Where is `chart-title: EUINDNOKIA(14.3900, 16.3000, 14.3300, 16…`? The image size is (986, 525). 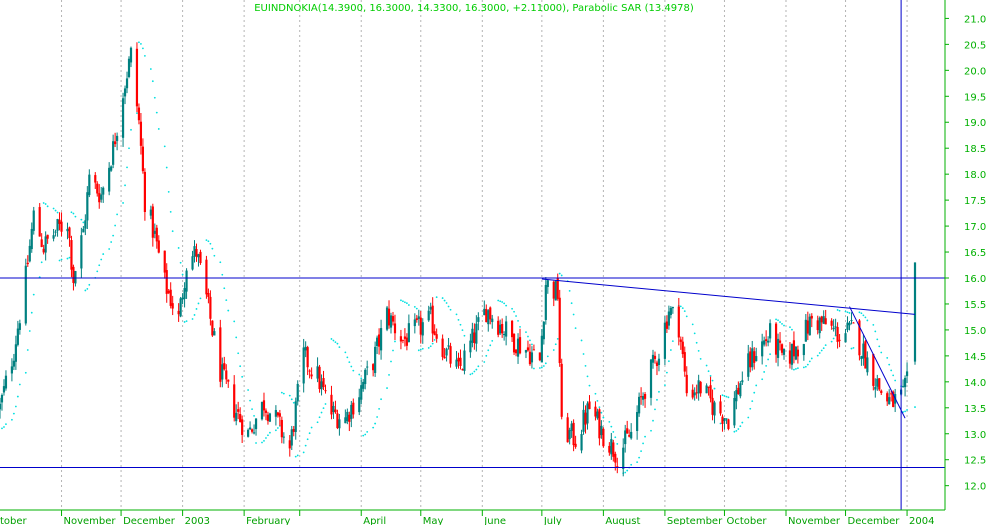 chart-title: EUINDNOKIA(14.3900, 16.3000, 14.3300, 16… is located at coordinates (474, 8).